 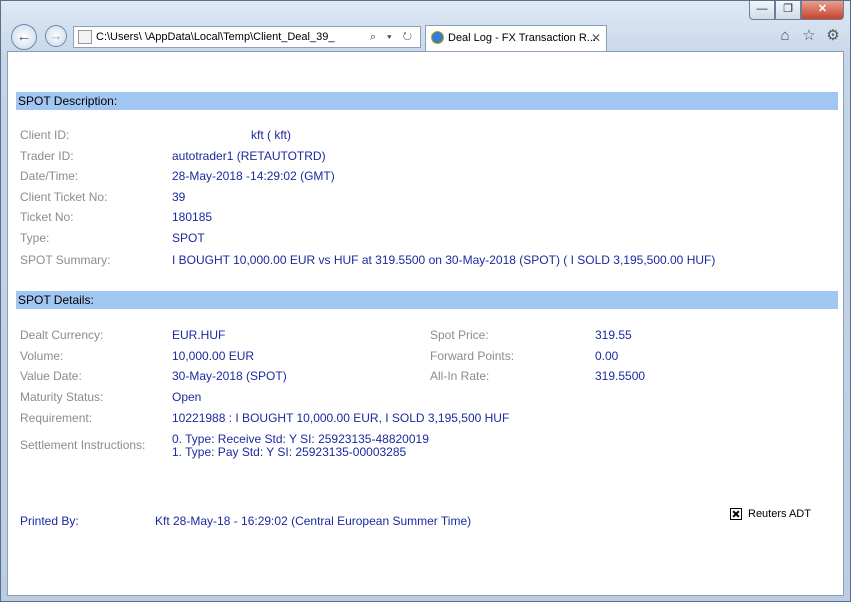 What do you see at coordinates (65, 260) in the screenshot?
I see `spot-summary-label: SPOT Summary:` at bounding box center [65, 260].